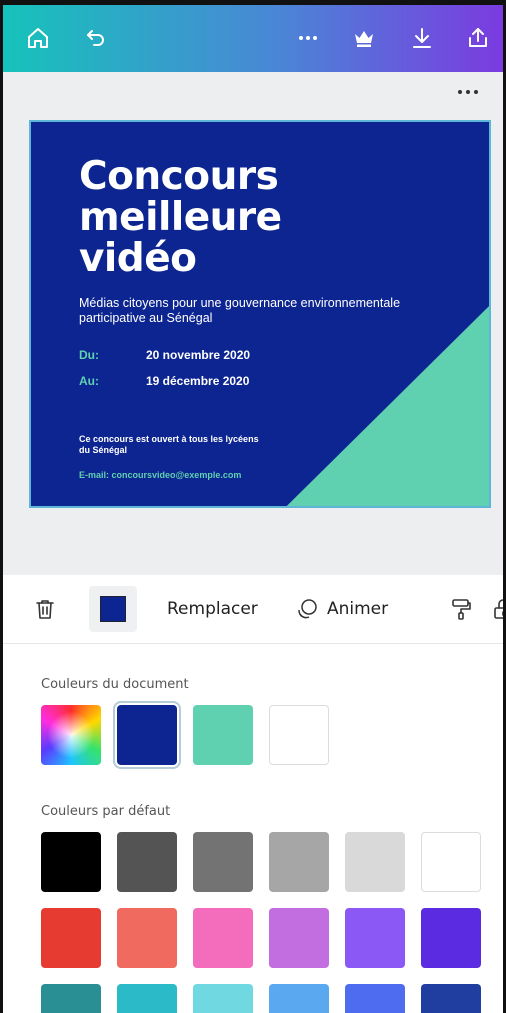 The image size is (506, 1013). I want to click on color-button, so click(113, 609).